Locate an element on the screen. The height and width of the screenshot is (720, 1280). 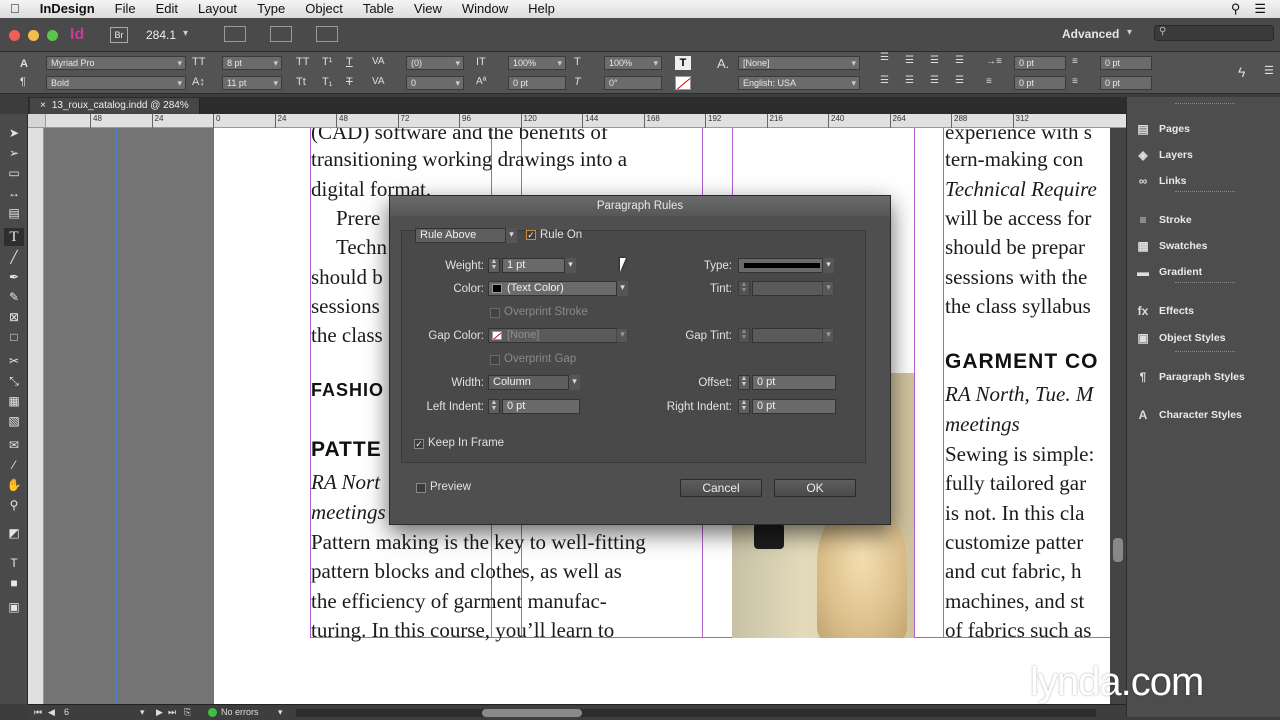
column1-text-line: sessions is located at coordinates (345, 307).